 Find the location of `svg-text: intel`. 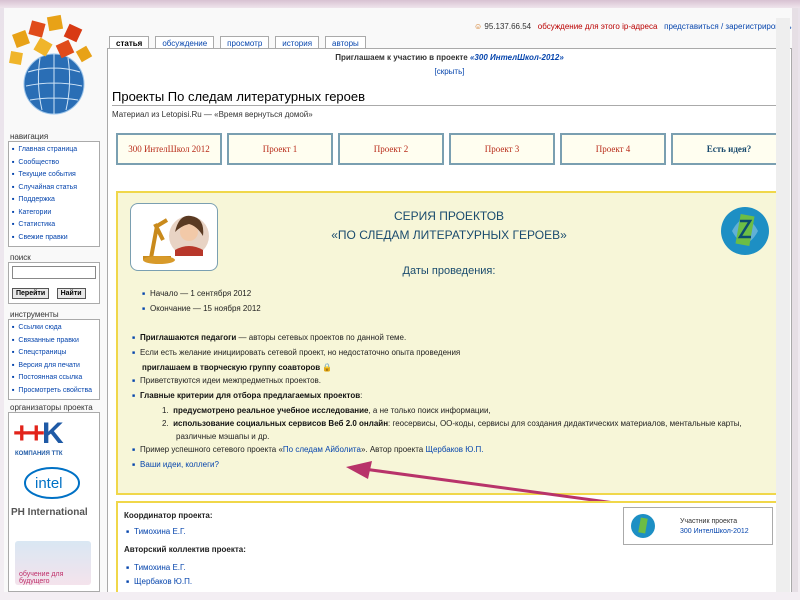

svg-text: intel is located at coordinates (49, 483).